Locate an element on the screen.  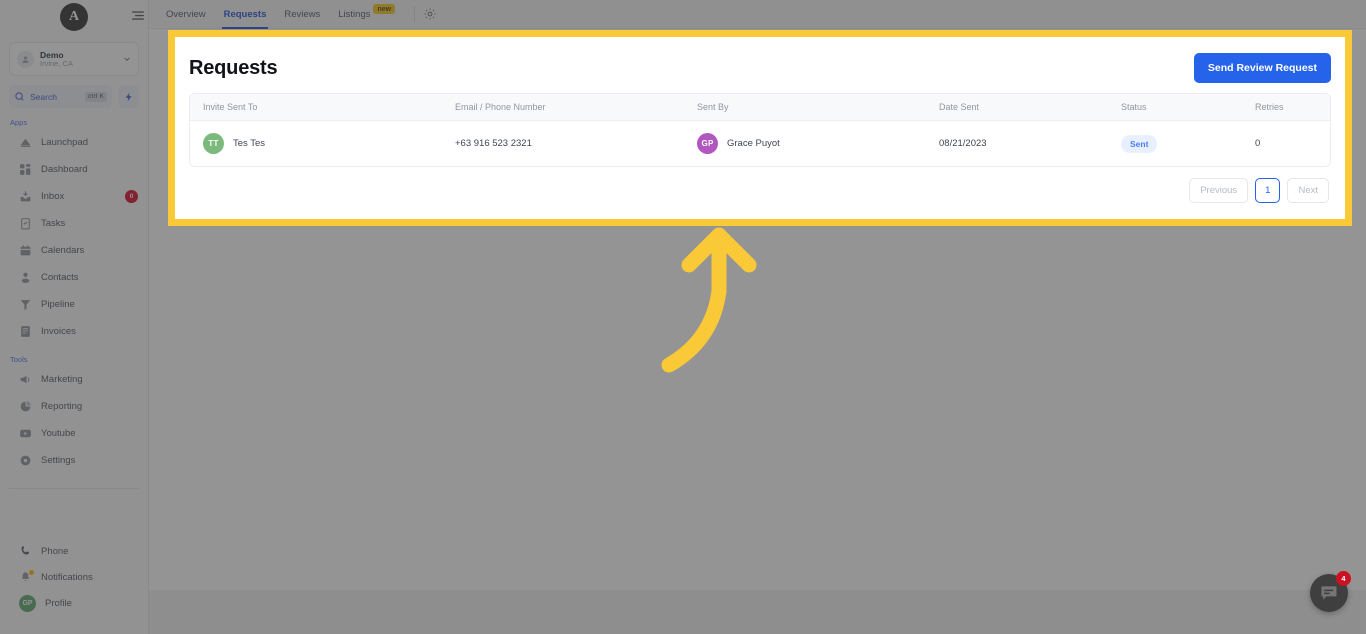
chat-unread-badge: 4 is located at coordinates (1343, 578).